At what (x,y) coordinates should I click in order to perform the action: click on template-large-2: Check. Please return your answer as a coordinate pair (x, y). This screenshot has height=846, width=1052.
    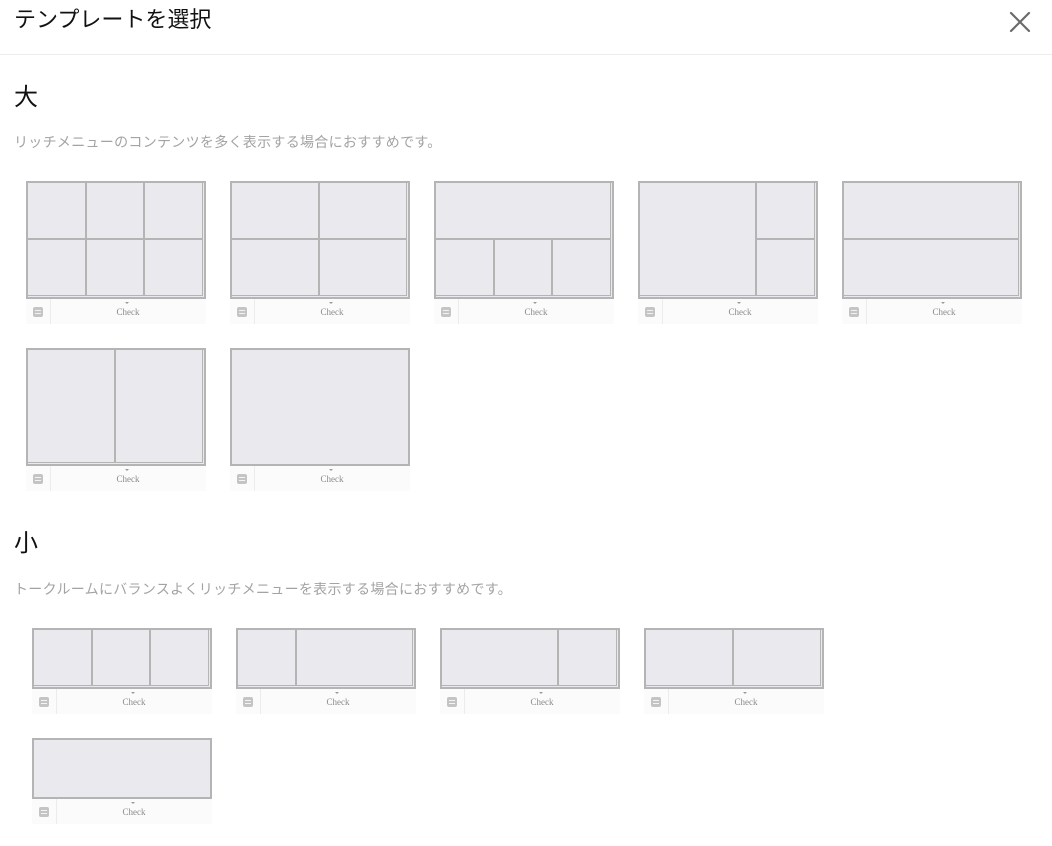
    Looking at the image, I should click on (320, 252).